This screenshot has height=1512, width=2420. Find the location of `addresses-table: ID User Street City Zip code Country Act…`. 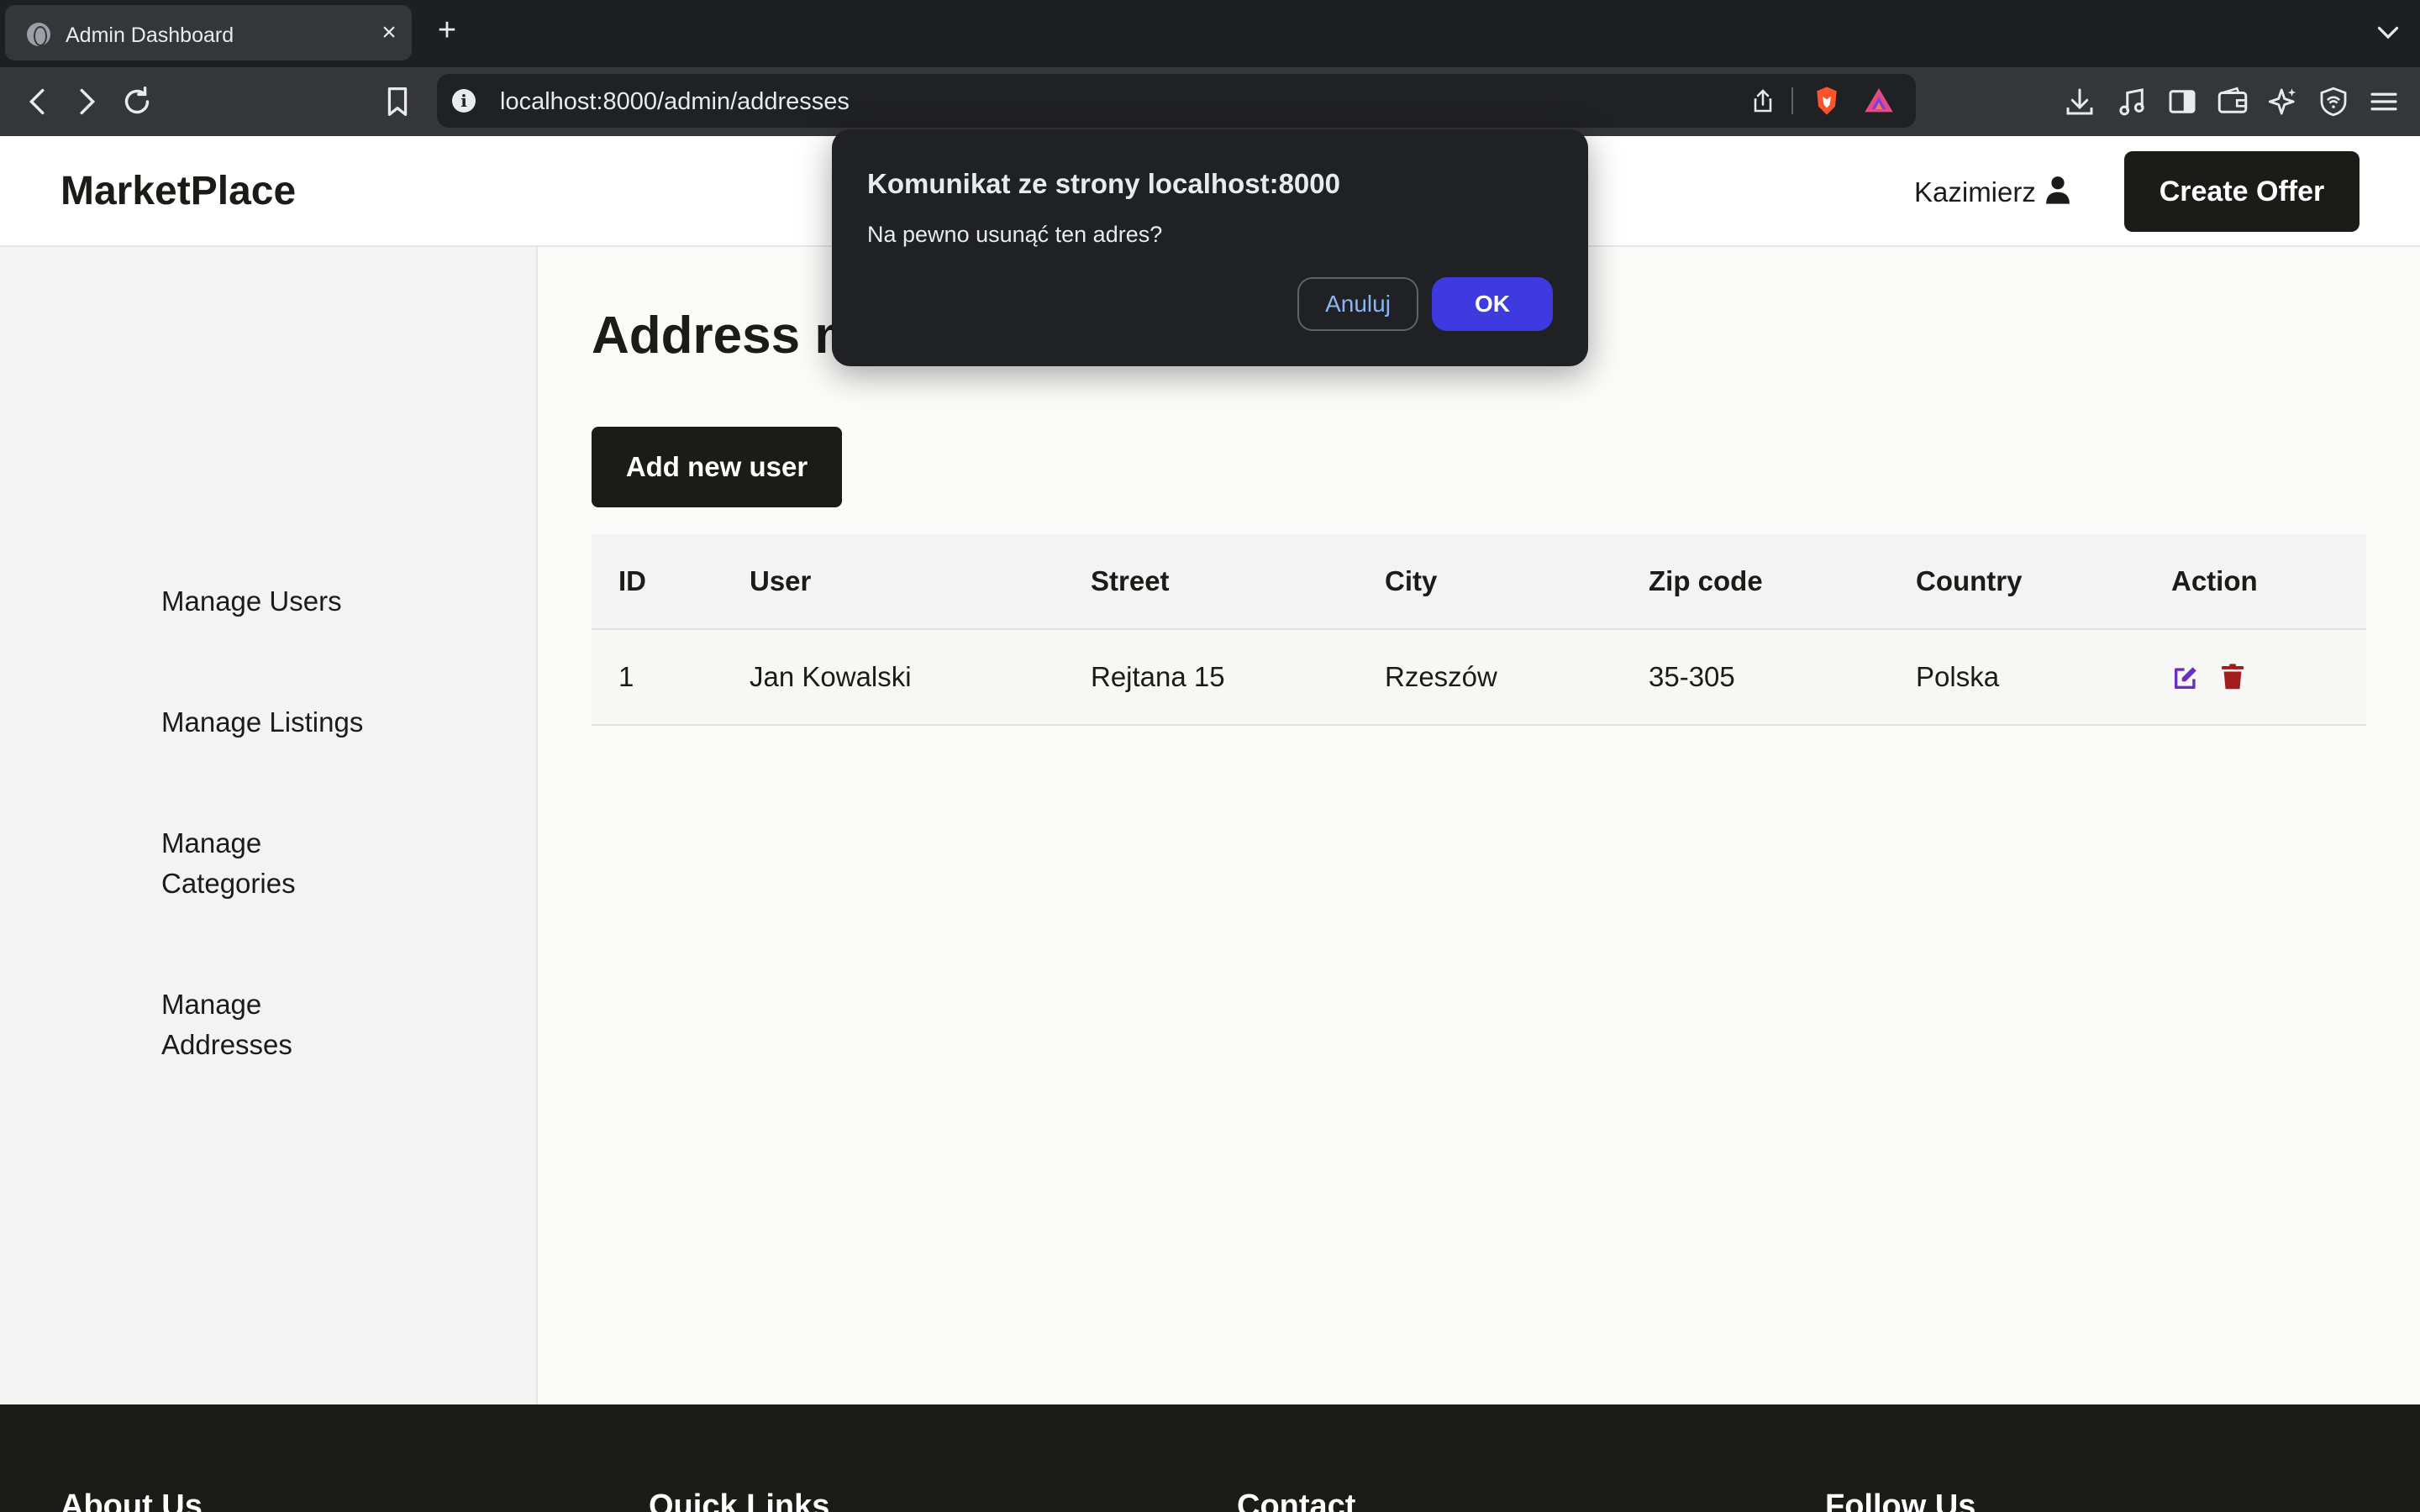

addresses-table: ID User Street City Zip code Country Act… is located at coordinates (1479, 630).